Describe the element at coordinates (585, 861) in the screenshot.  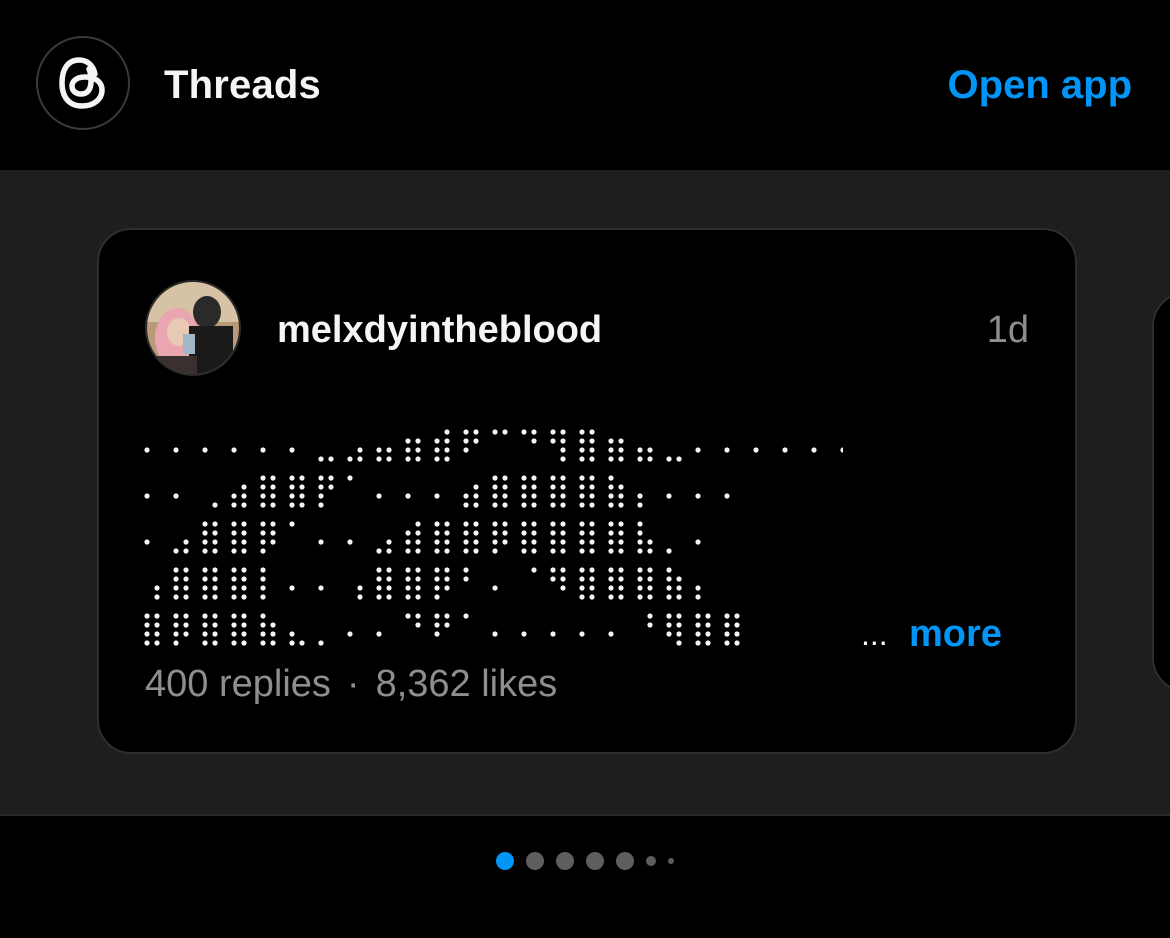
I see `carousel-pagination` at that location.